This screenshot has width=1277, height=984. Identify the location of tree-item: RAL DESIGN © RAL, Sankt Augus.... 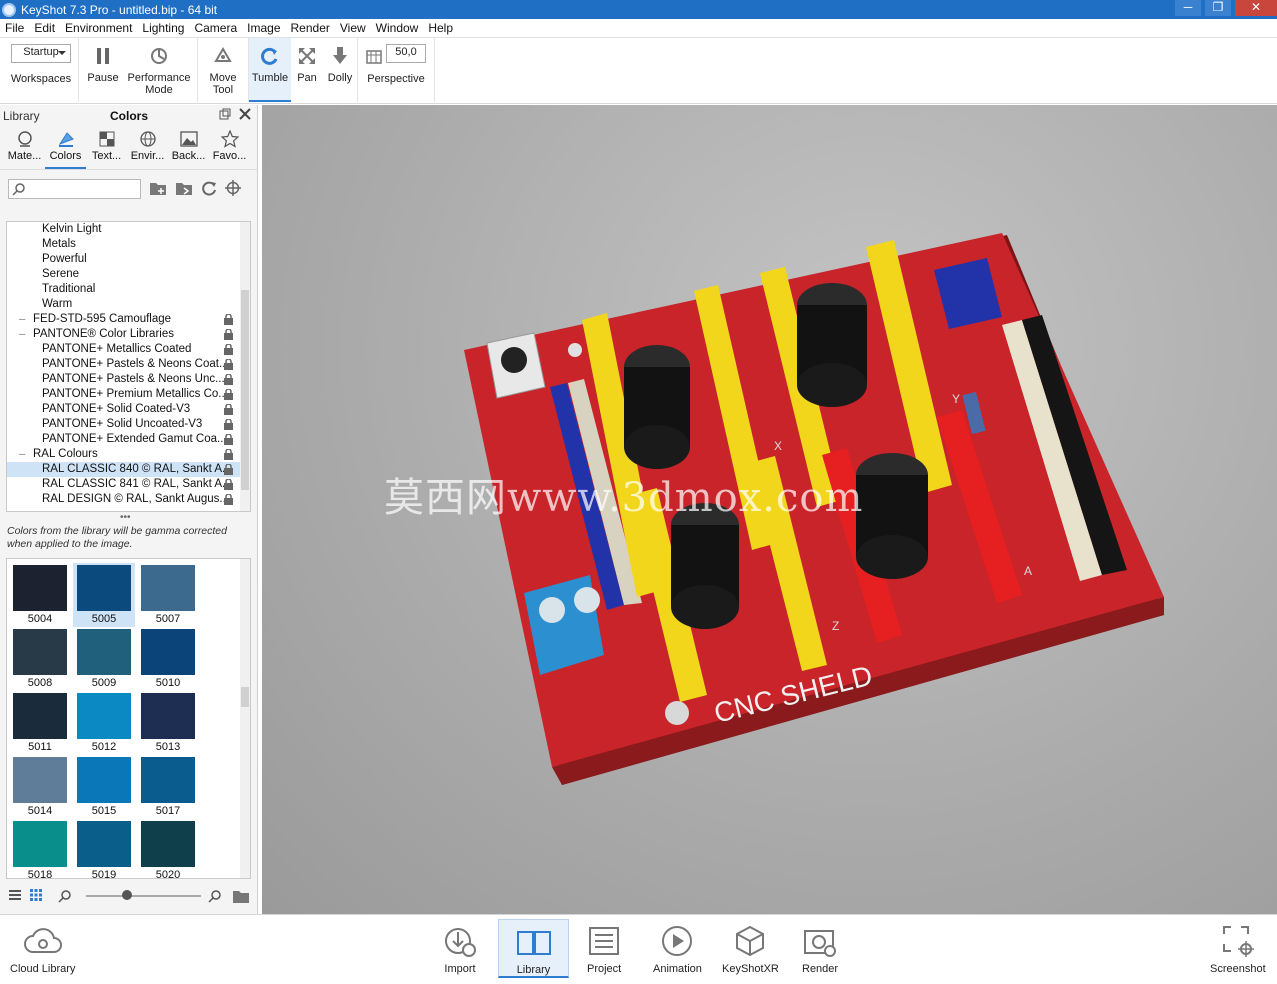
(128, 499).